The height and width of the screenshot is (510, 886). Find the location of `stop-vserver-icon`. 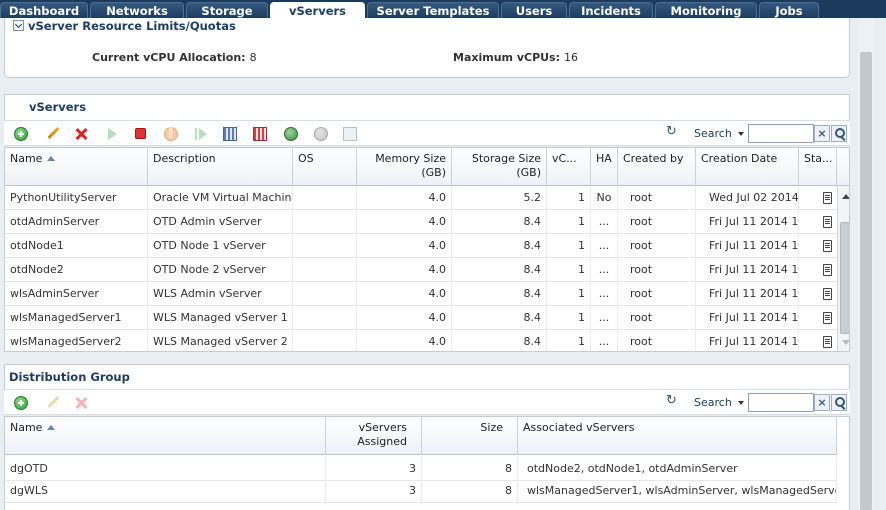

stop-vserver-icon is located at coordinates (140, 133).